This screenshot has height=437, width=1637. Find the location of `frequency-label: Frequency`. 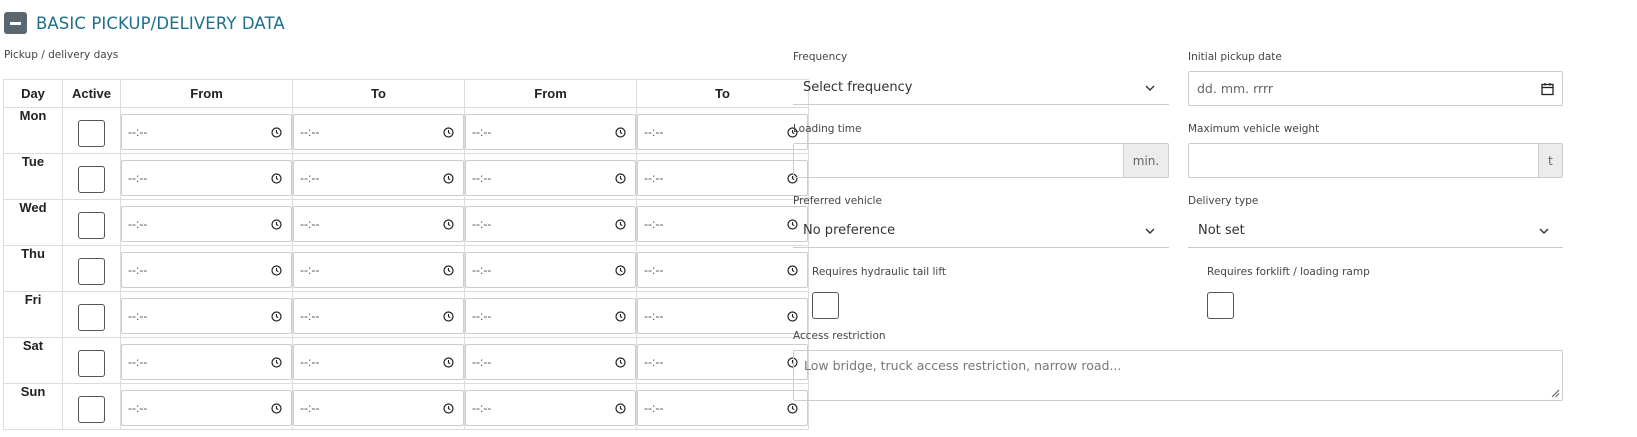

frequency-label: Frequency is located at coordinates (820, 57).